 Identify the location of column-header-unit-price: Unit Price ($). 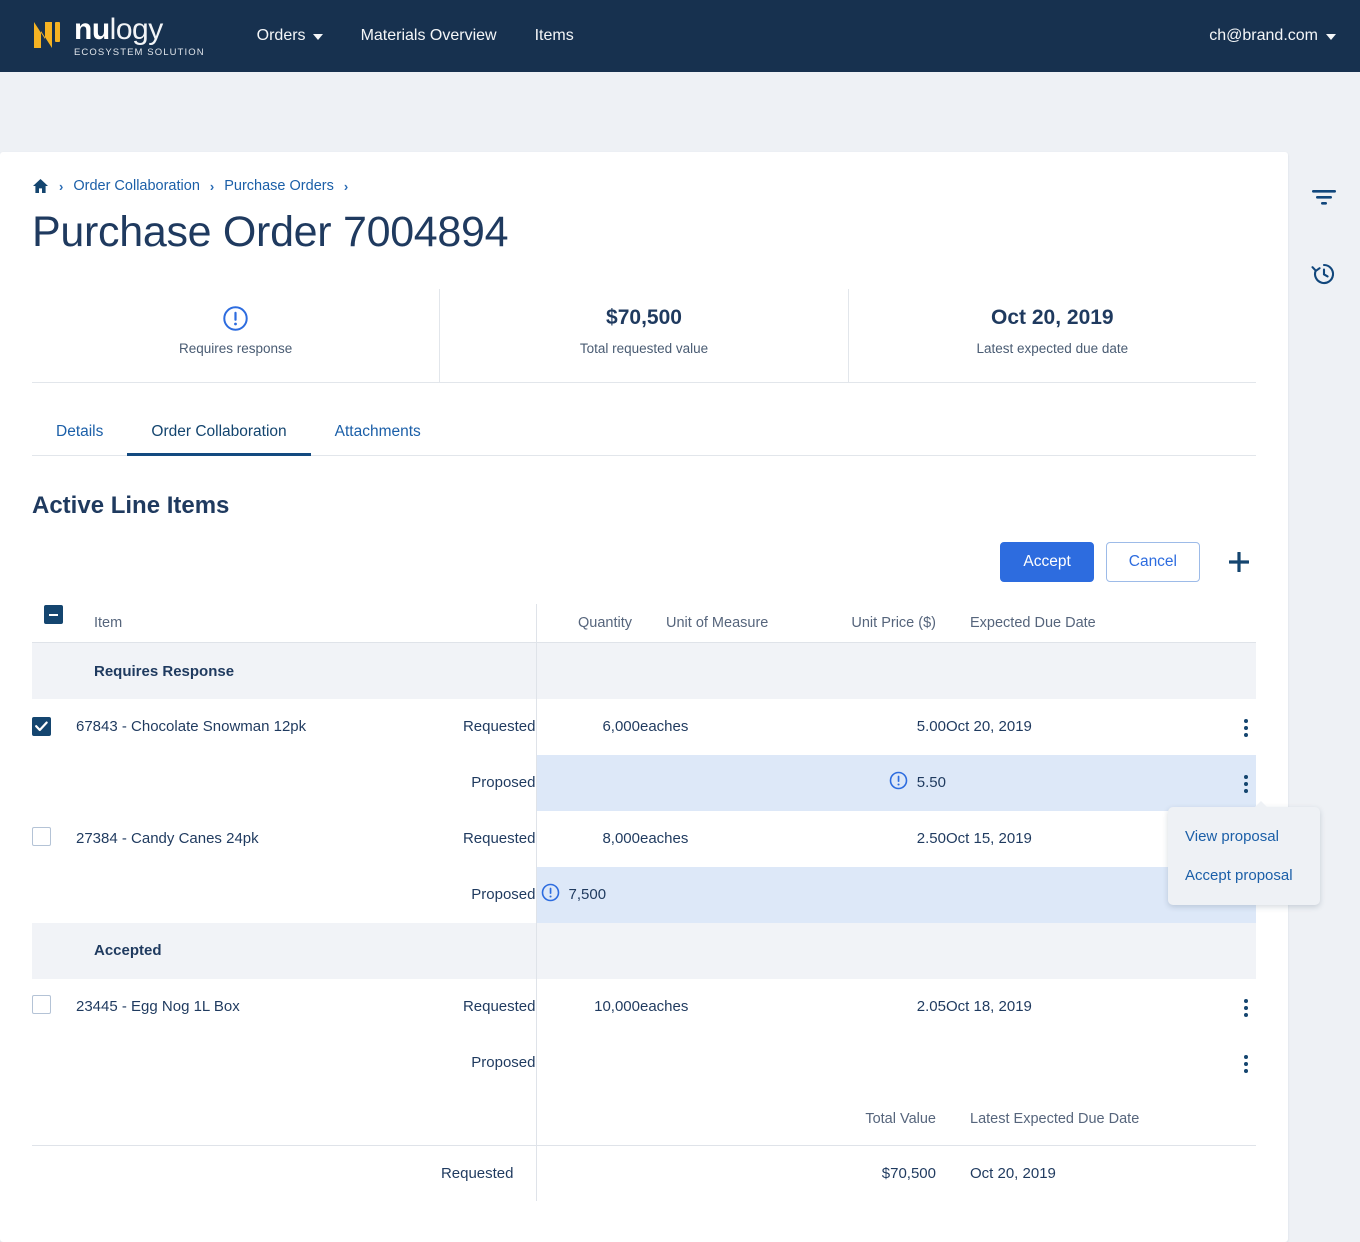
(893, 623).